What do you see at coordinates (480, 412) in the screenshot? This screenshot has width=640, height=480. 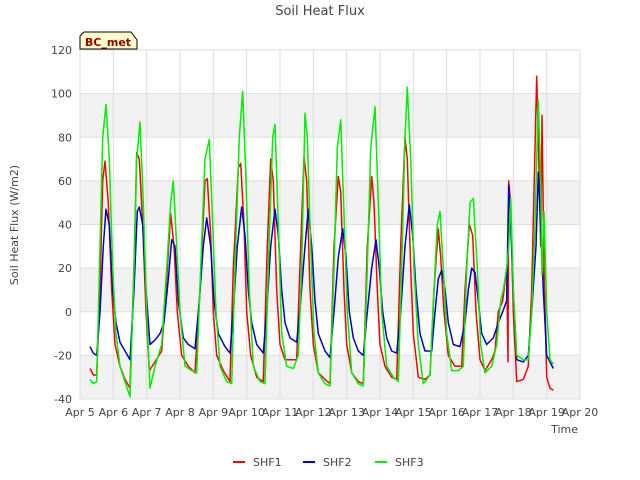 I see `x-tick-label: Apr 17` at bounding box center [480, 412].